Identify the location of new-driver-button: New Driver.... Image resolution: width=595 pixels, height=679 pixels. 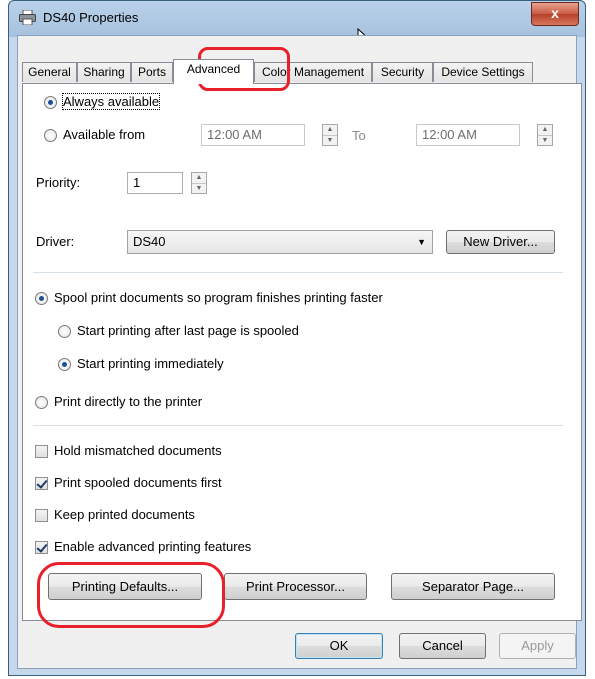
(500, 242).